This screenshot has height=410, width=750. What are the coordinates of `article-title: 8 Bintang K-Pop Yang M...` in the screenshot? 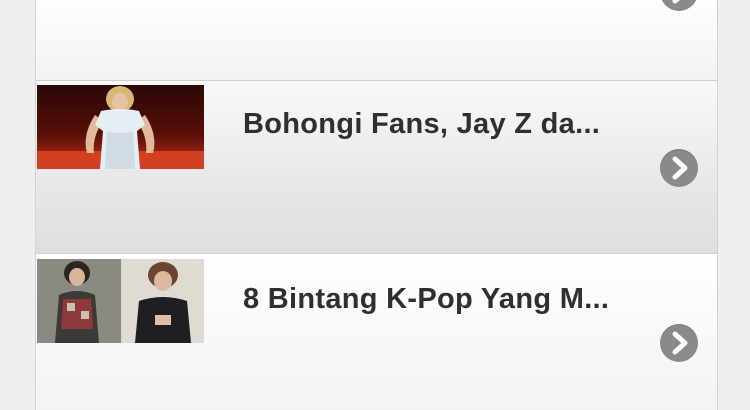 It's located at (426, 299).